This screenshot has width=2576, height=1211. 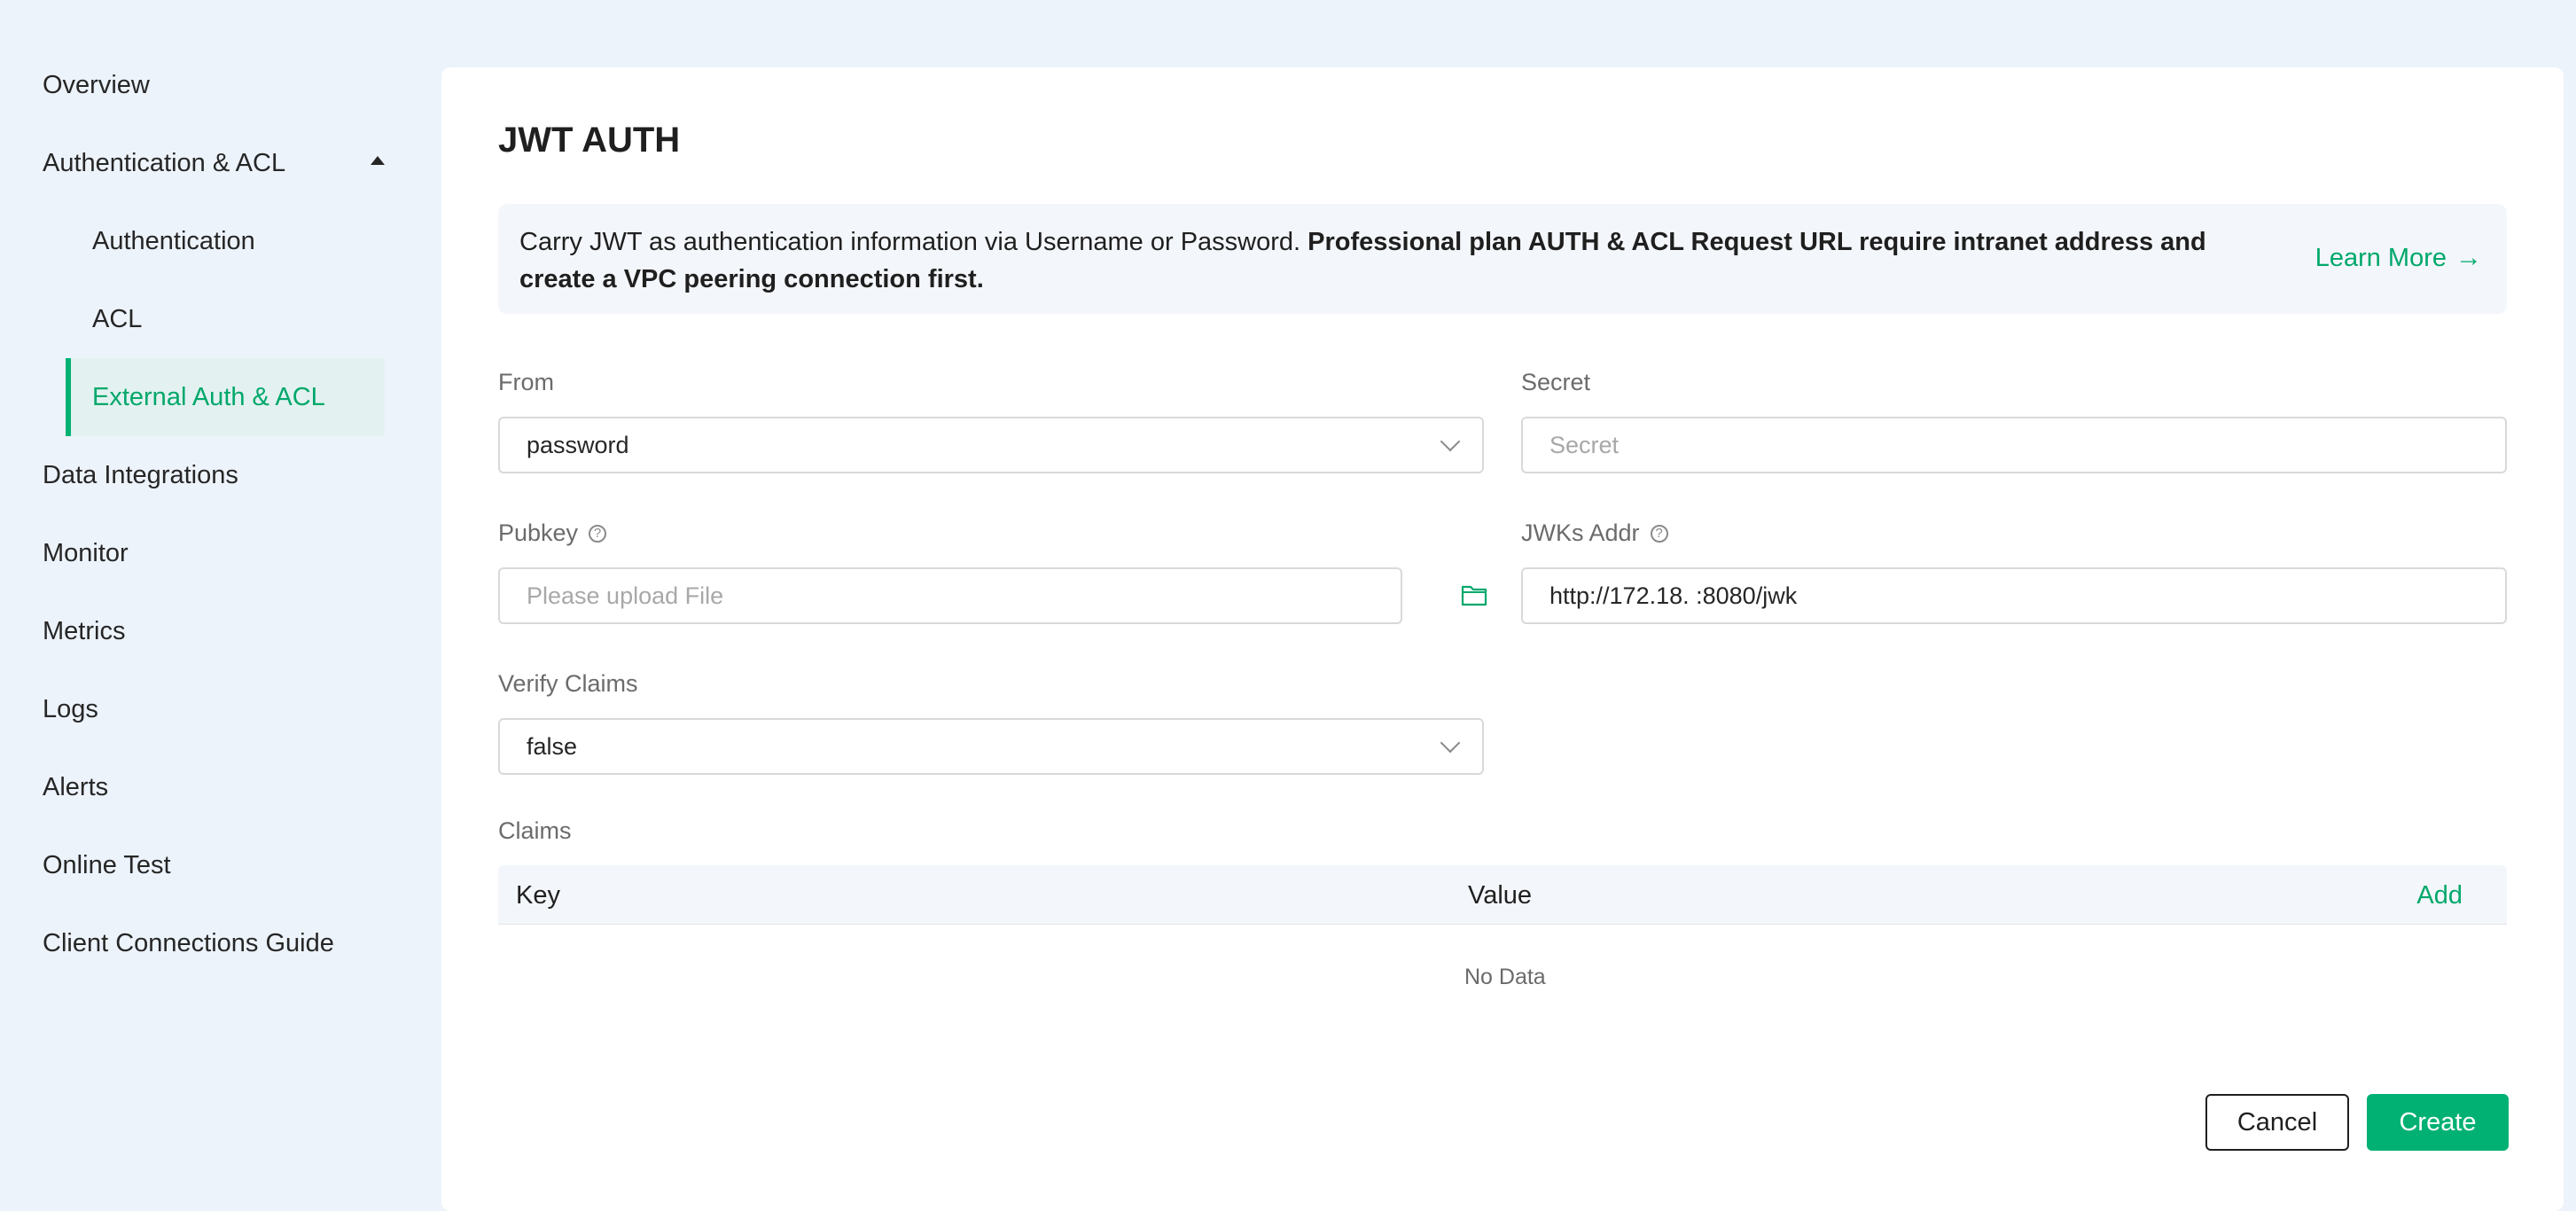 I want to click on page-title: JWT AUTH, so click(x=589, y=140).